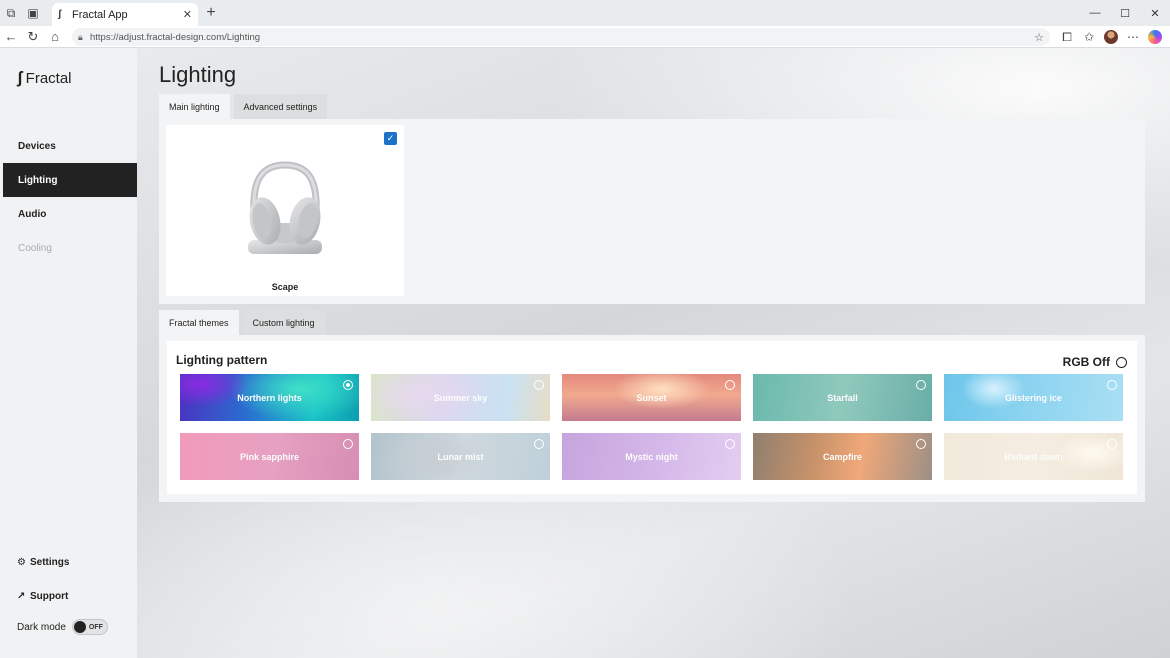 The image size is (1170, 658). I want to click on pattern-label: Sunset, so click(651, 397).